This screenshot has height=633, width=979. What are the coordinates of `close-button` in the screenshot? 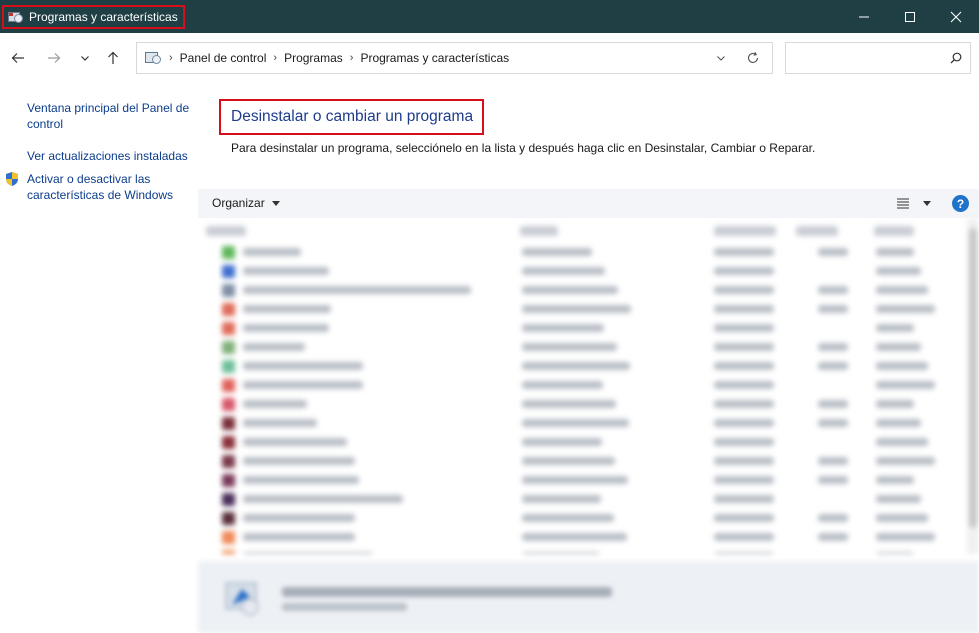 It's located at (956, 16).